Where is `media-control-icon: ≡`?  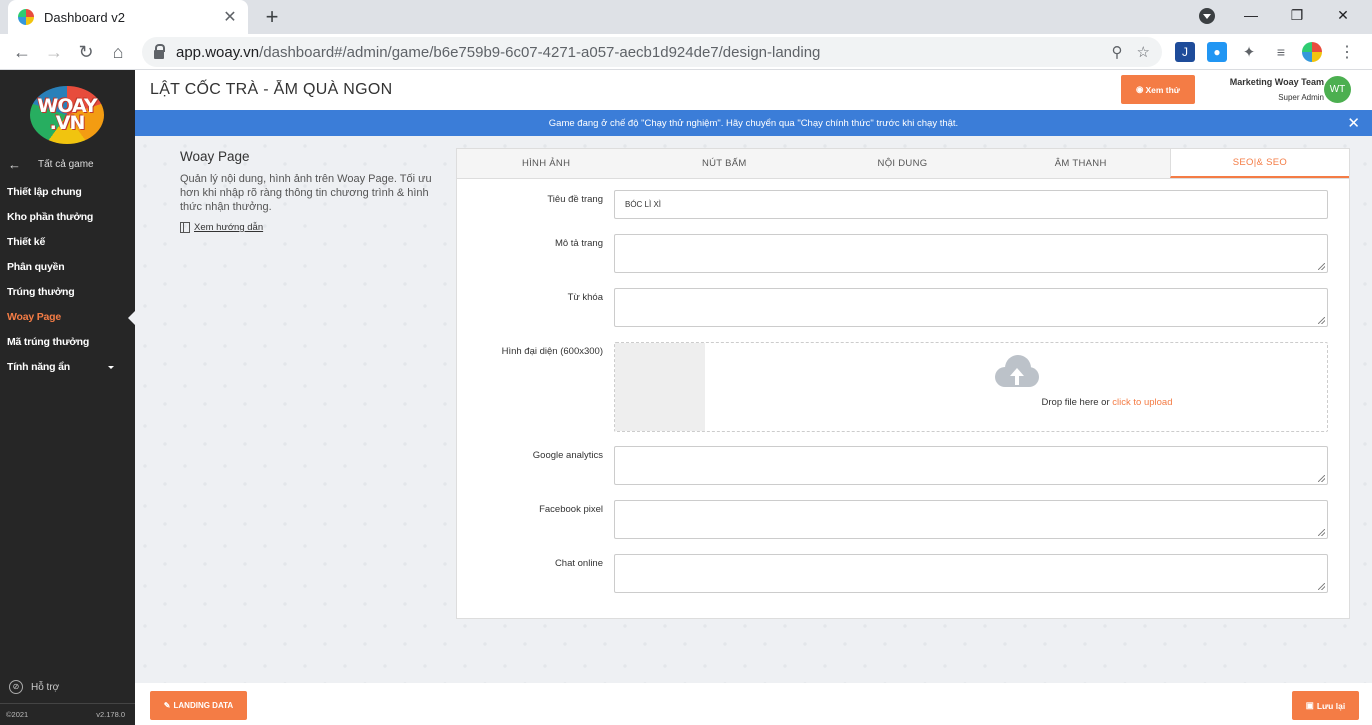 media-control-icon: ≡ is located at coordinates (1281, 52).